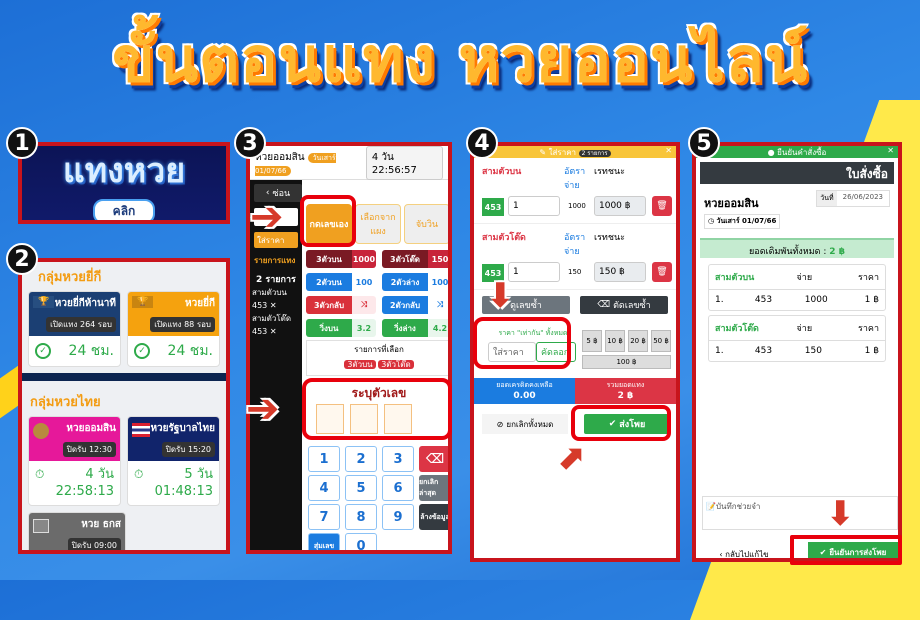 The height and width of the screenshot is (620, 920). What do you see at coordinates (378, 498) in the screenshot?
I see `keypad: 1 2 3 ⌫ 4 5 6 ยกเลิกล่าสุด 7 8 9 ล้างข้อมูลสุ่มเลข 0` at bounding box center [378, 498].